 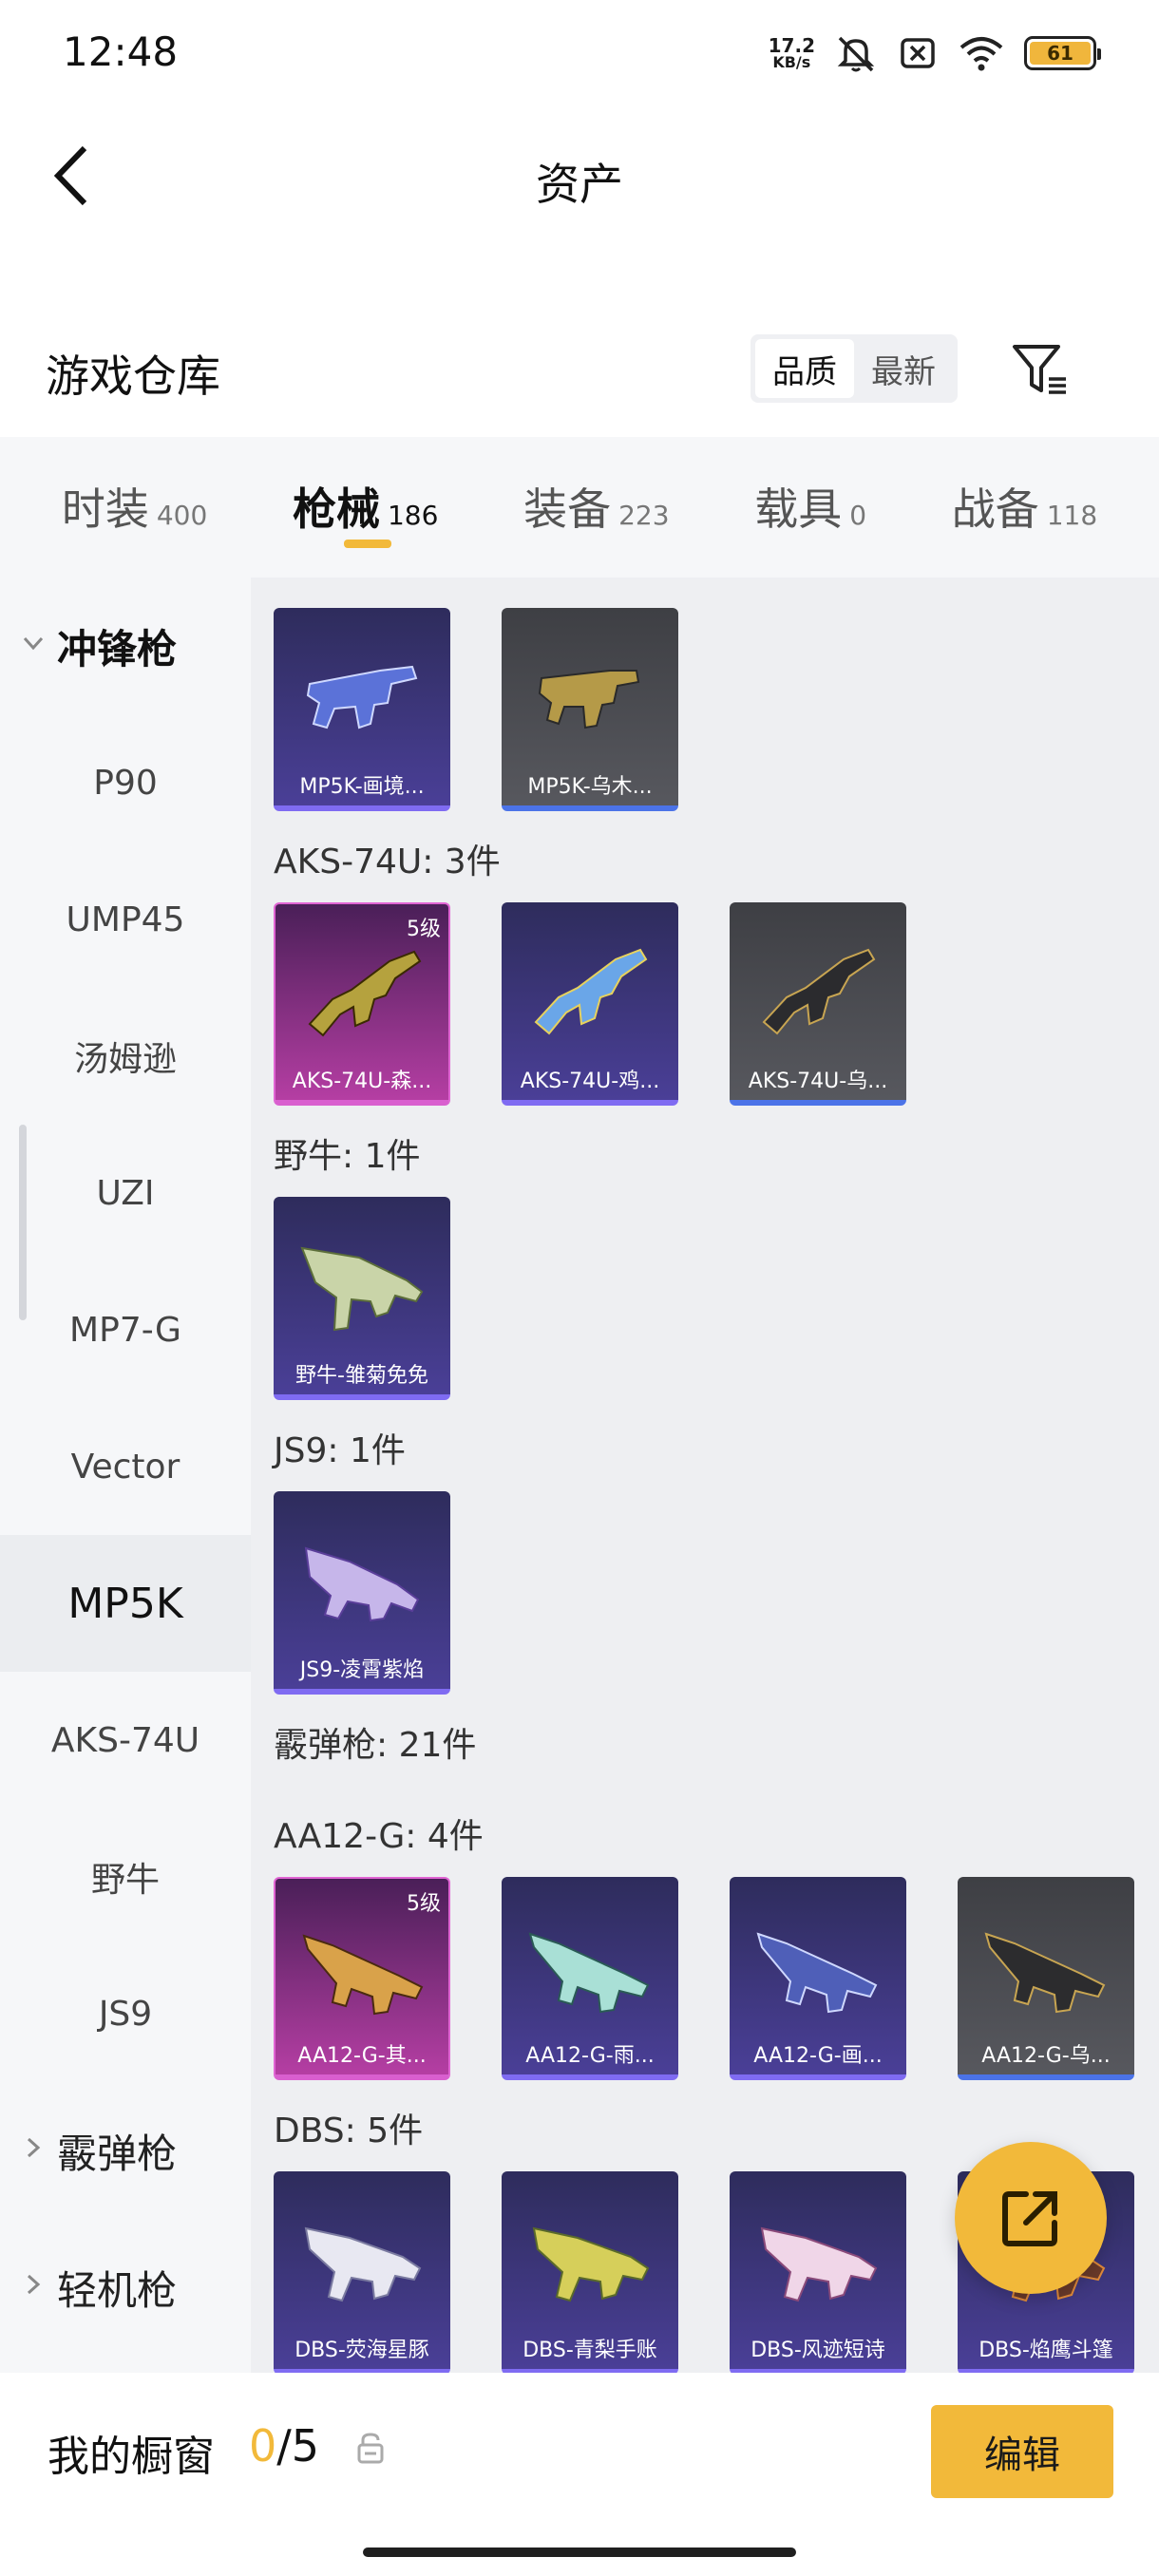 What do you see at coordinates (34, 2147) in the screenshot?
I see `chevron-right-icon` at bounding box center [34, 2147].